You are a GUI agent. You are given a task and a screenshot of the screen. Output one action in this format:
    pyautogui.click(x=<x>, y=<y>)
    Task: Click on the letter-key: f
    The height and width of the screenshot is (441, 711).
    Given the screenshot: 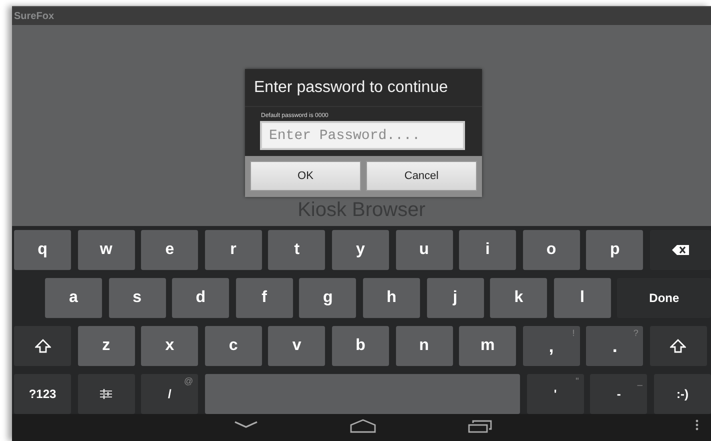 What is the action you would take?
    pyautogui.click(x=264, y=298)
    